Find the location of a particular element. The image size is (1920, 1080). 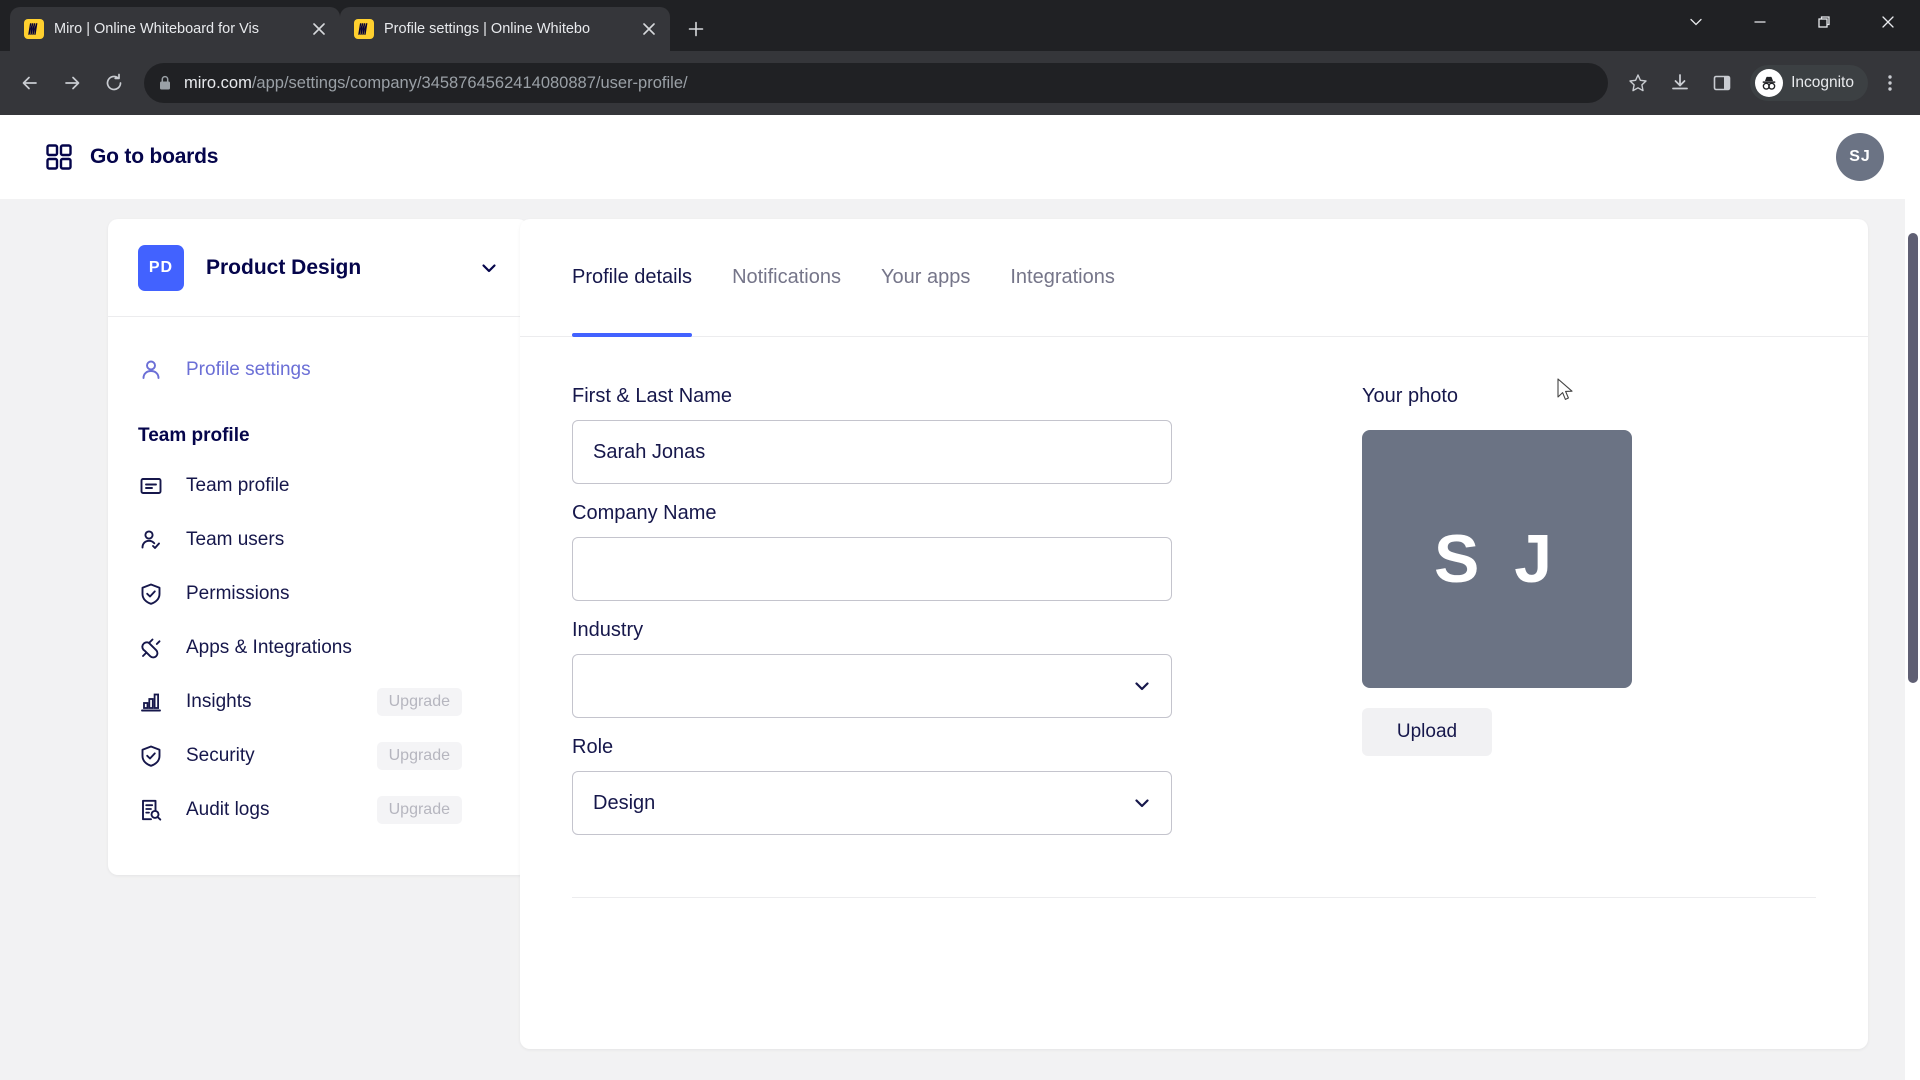

back-arrow-icon is located at coordinates (30, 83).